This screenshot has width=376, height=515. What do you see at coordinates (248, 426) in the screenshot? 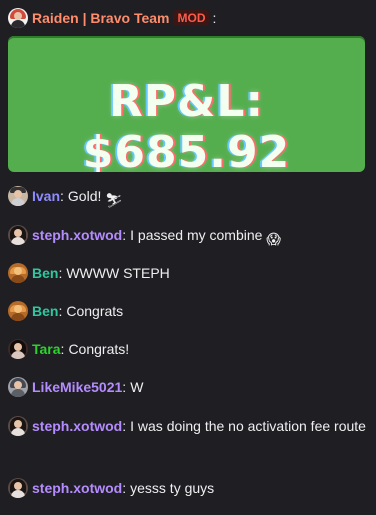
I see `message-text: I was doing the no activation fee route` at bounding box center [248, 426].